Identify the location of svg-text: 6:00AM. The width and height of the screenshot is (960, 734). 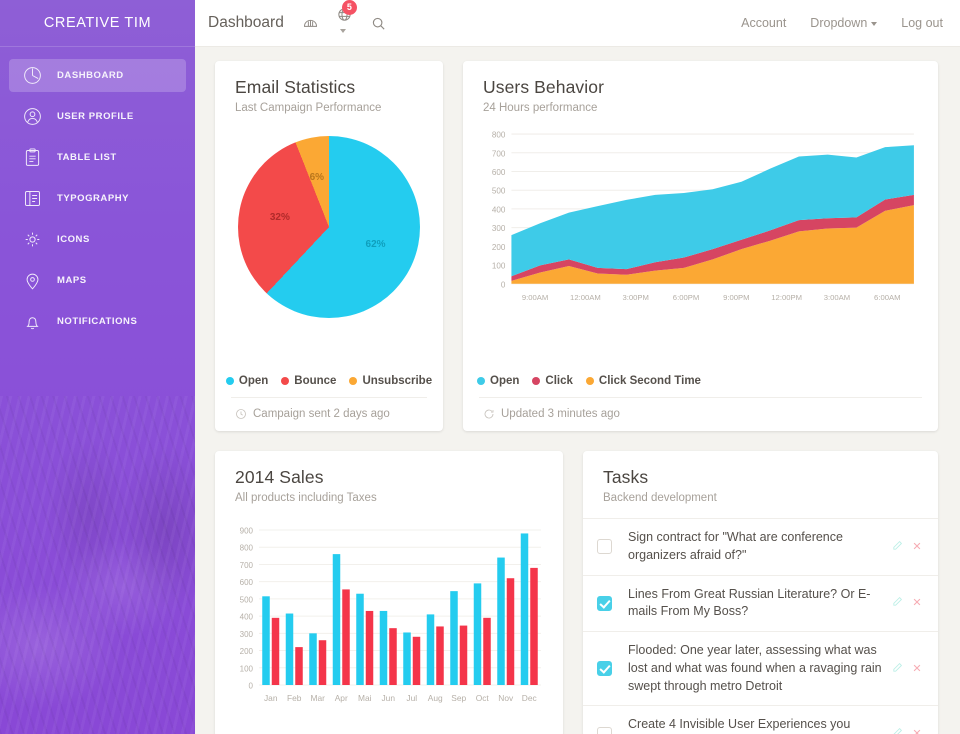
(887, 297).